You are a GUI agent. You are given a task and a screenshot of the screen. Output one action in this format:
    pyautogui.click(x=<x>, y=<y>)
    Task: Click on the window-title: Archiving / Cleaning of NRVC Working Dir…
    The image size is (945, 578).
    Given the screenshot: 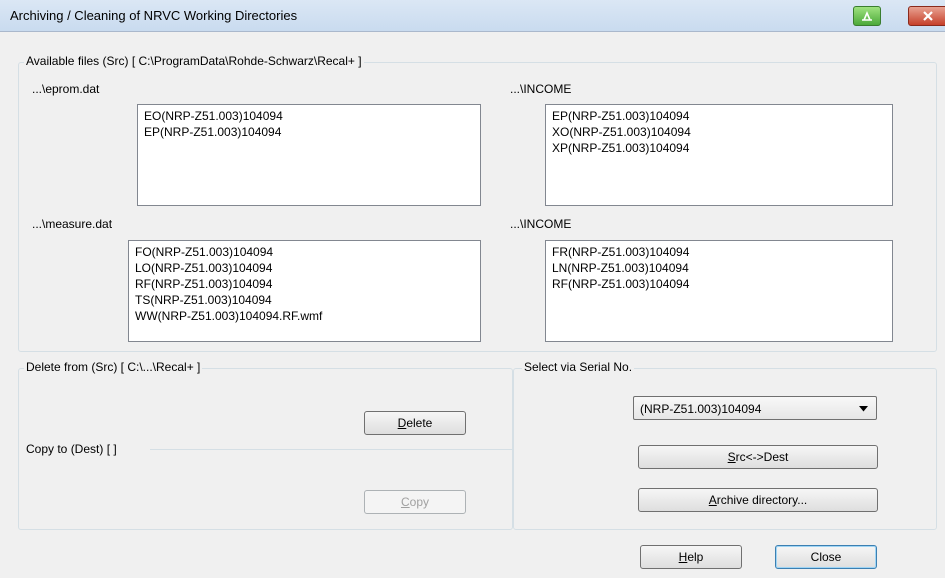 What is the action you would take?
    pyautogui.click(x=154, y=15)
    